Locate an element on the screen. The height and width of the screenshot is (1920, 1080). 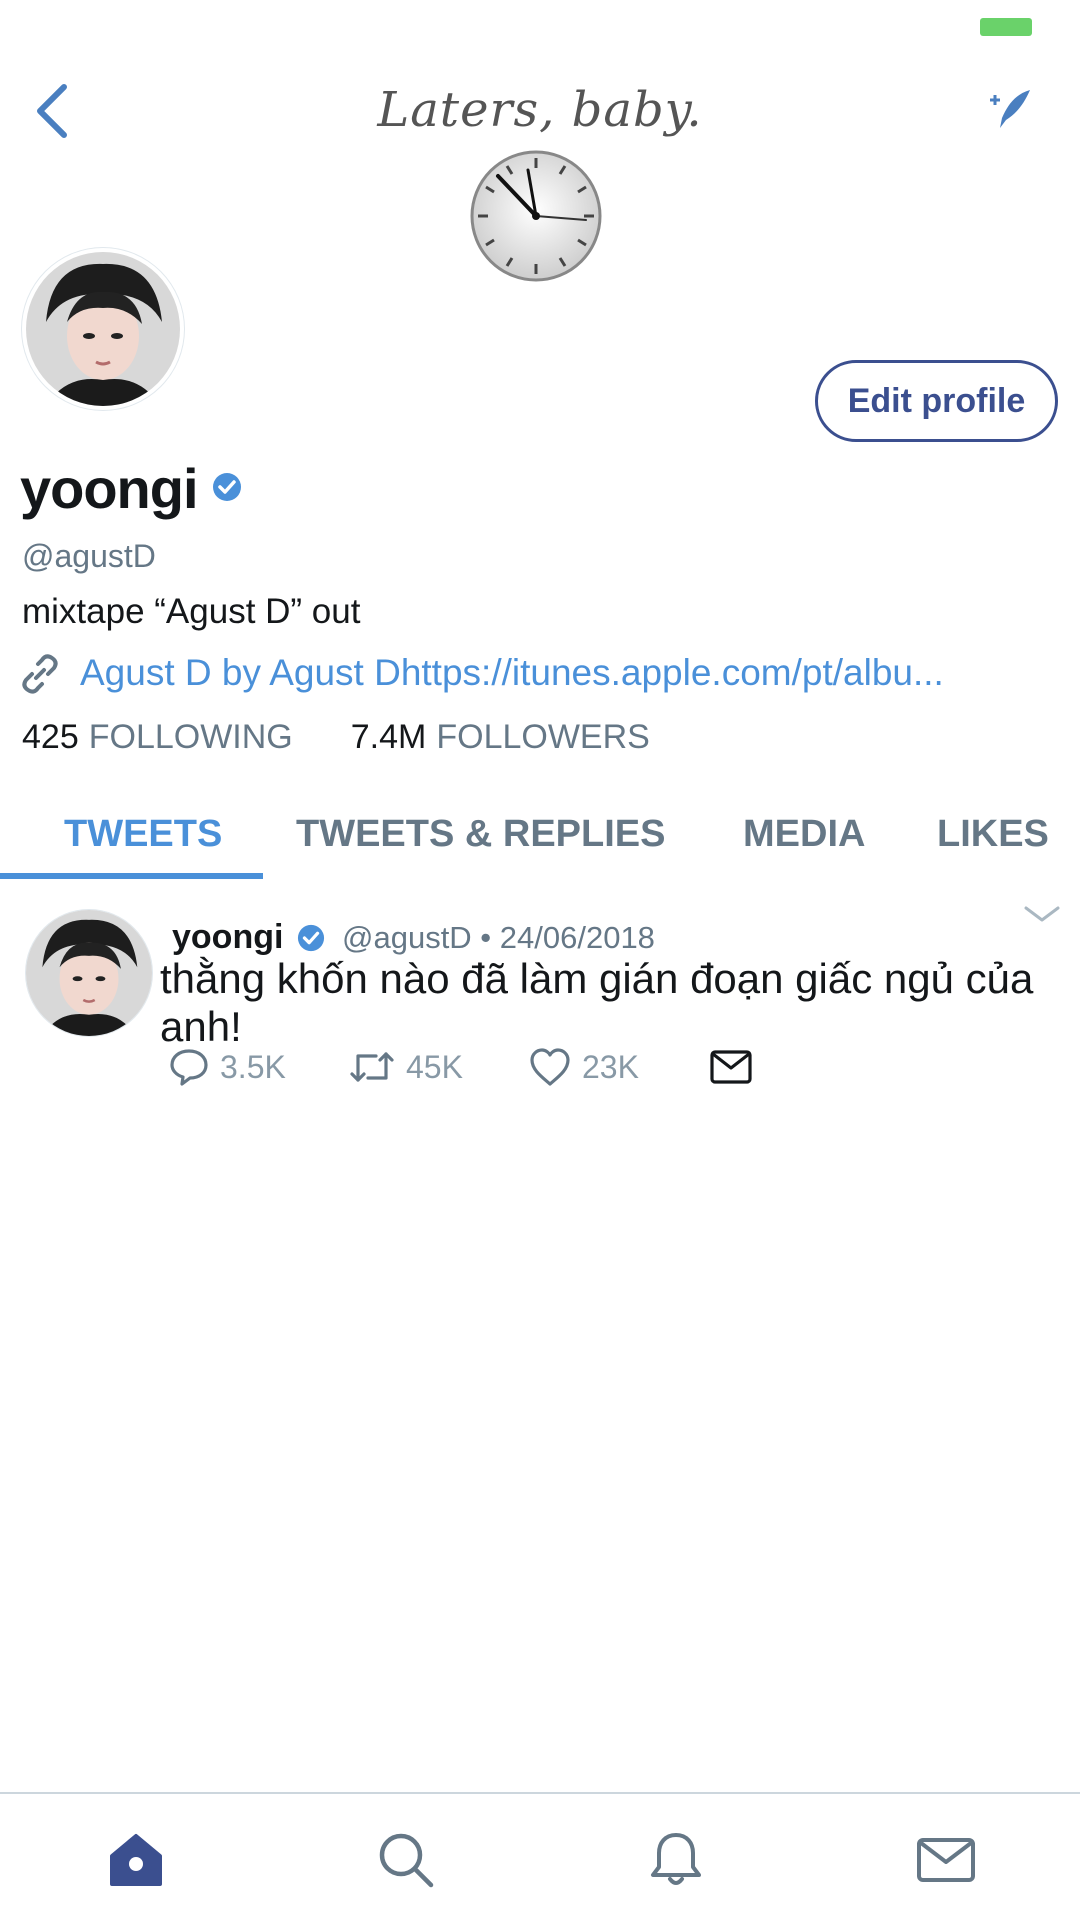
bottom-nav-divider is located at coordinates (540, 1793).